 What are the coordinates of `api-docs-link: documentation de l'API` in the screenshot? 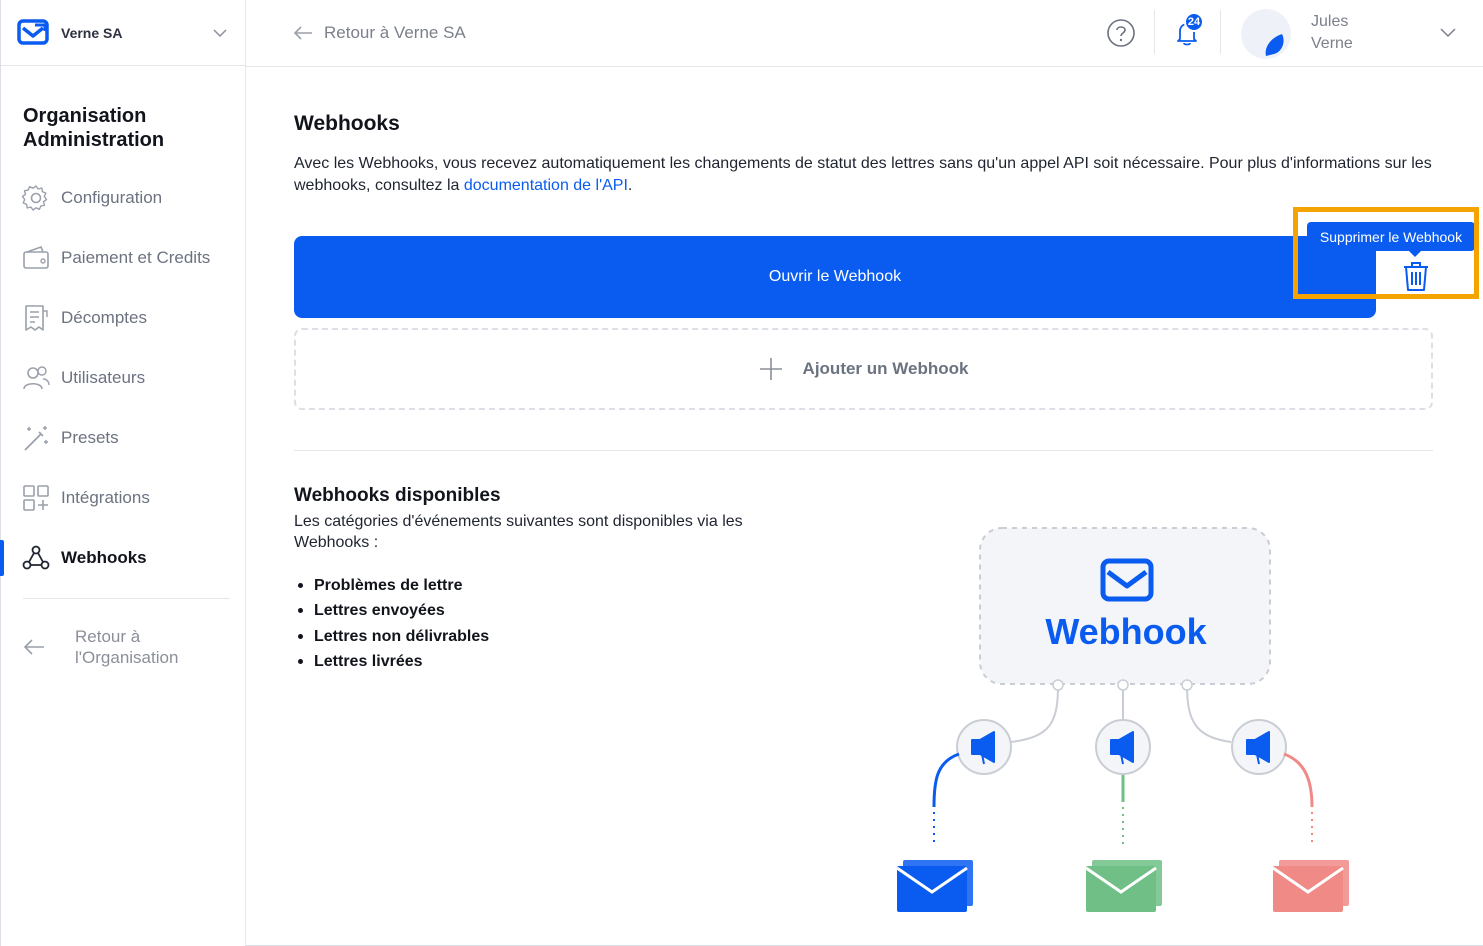 It's located at (546, 185).